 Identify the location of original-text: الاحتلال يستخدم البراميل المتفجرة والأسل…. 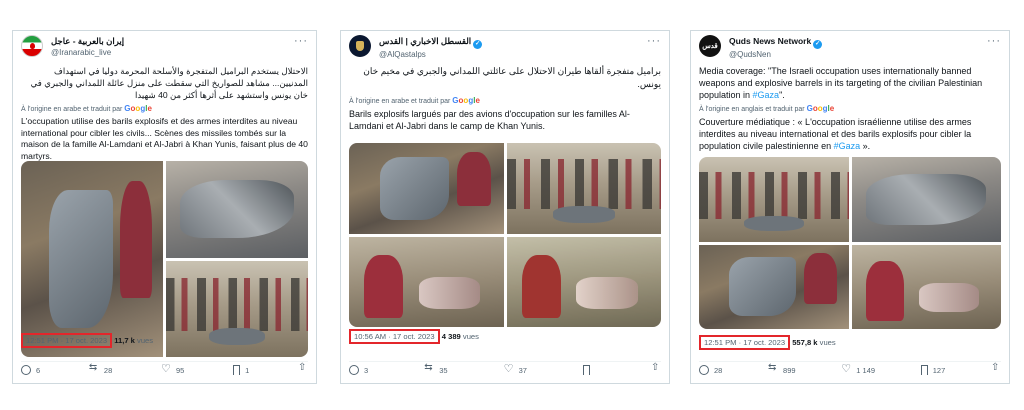
(169, 83).